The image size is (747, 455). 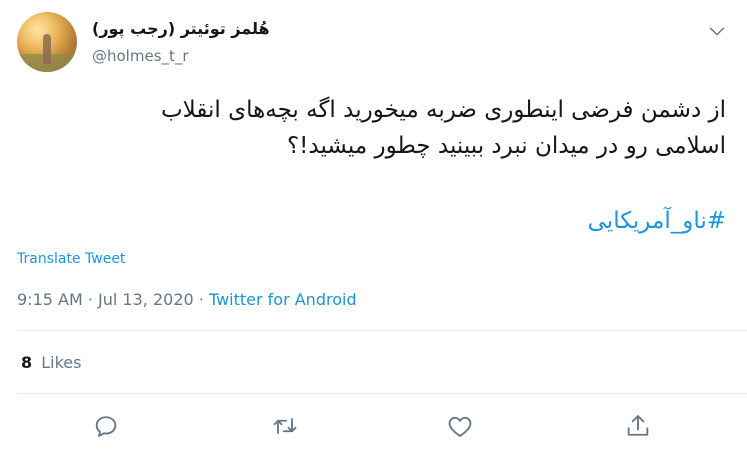 What do you see at coordinates (27, 362) in the screenshot?
I see `likes-count: 8` at bounding box center [27, 362].